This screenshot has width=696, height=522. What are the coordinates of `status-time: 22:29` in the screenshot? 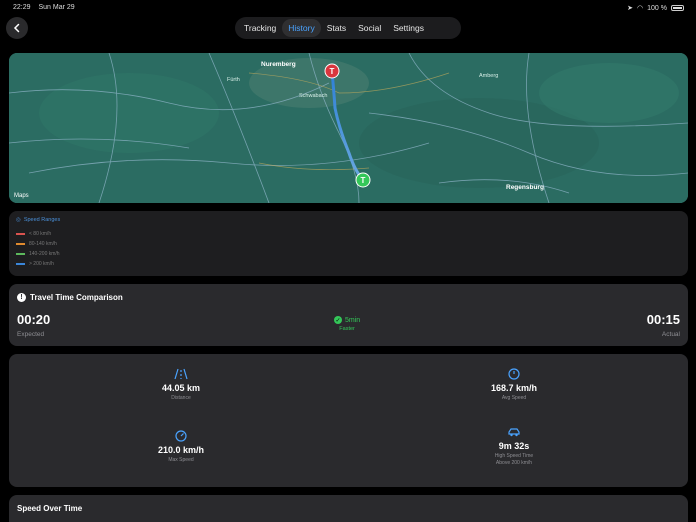 It's located at (22, 7).